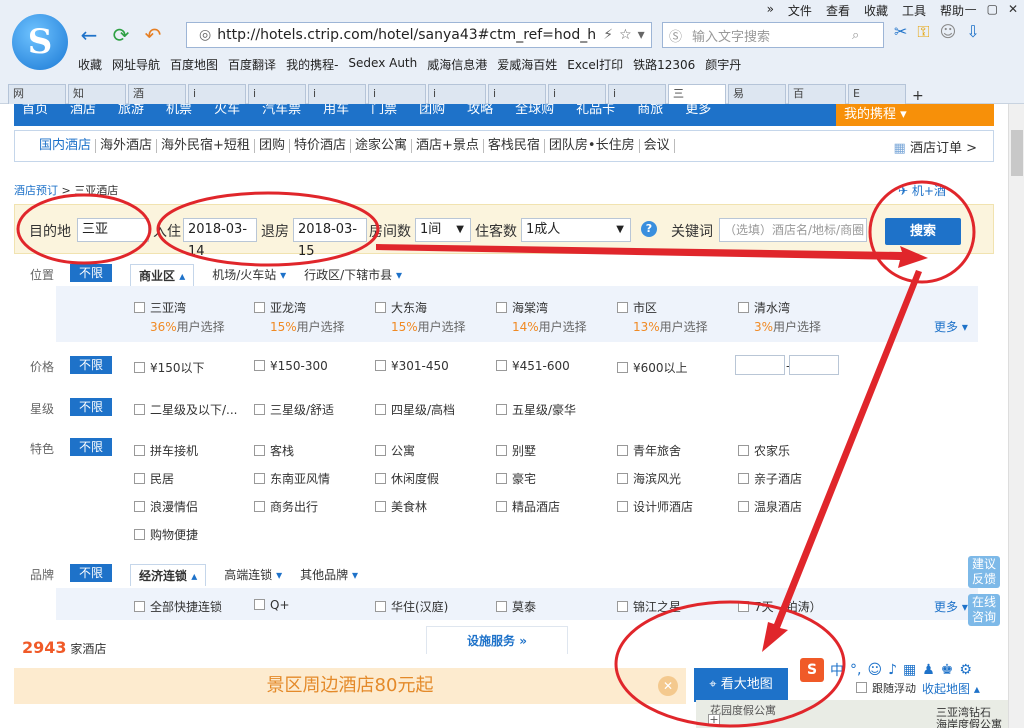 This screenshot has height=728, width=1024. Describe the element at coordinates (113, 230) in the screenshot. I see `destination-input: 三亚` at that location.